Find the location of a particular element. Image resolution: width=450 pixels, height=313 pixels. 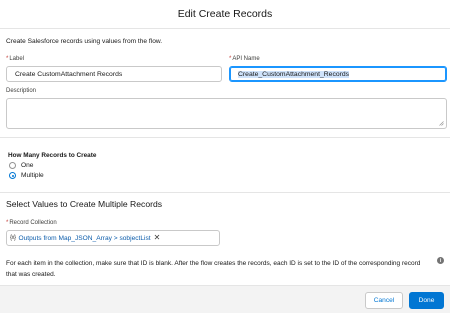

modal-title: Edit Create Records is located at coordinates (225, 14).